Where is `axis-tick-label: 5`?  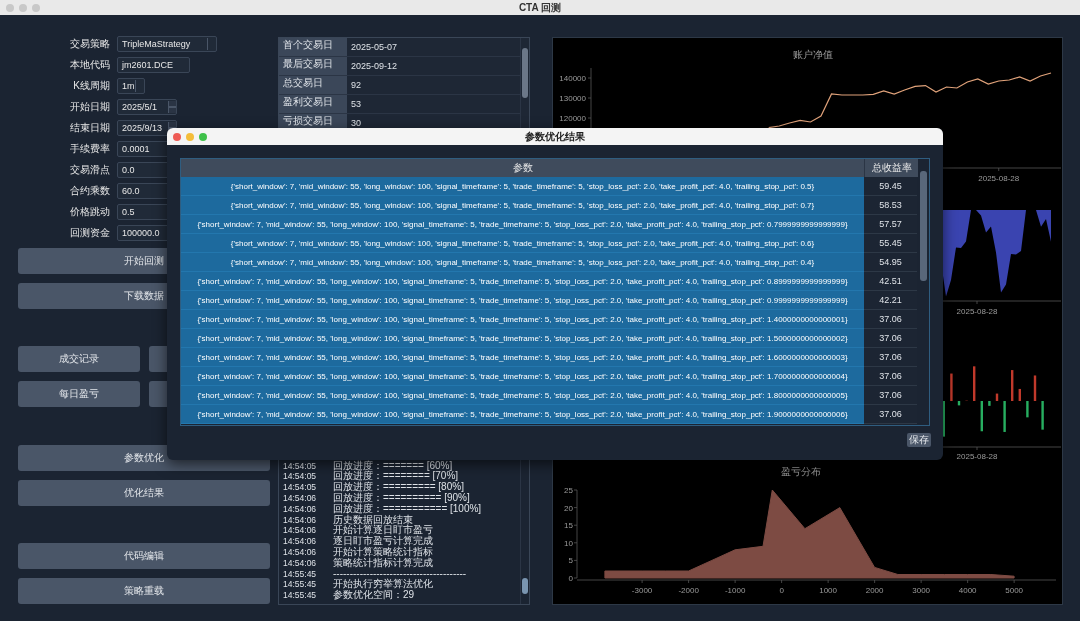
axis-tick-label: 5 is located at coordinates (570, 561).